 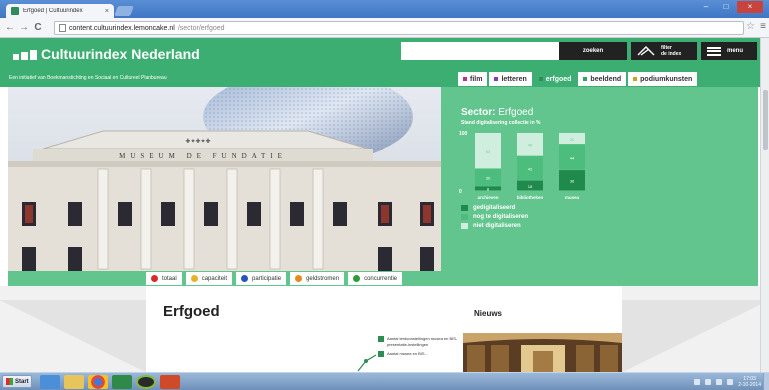 I want to click on url-host: content.cultuurindex.lemoncake.nl, so click(x=122, y=28).